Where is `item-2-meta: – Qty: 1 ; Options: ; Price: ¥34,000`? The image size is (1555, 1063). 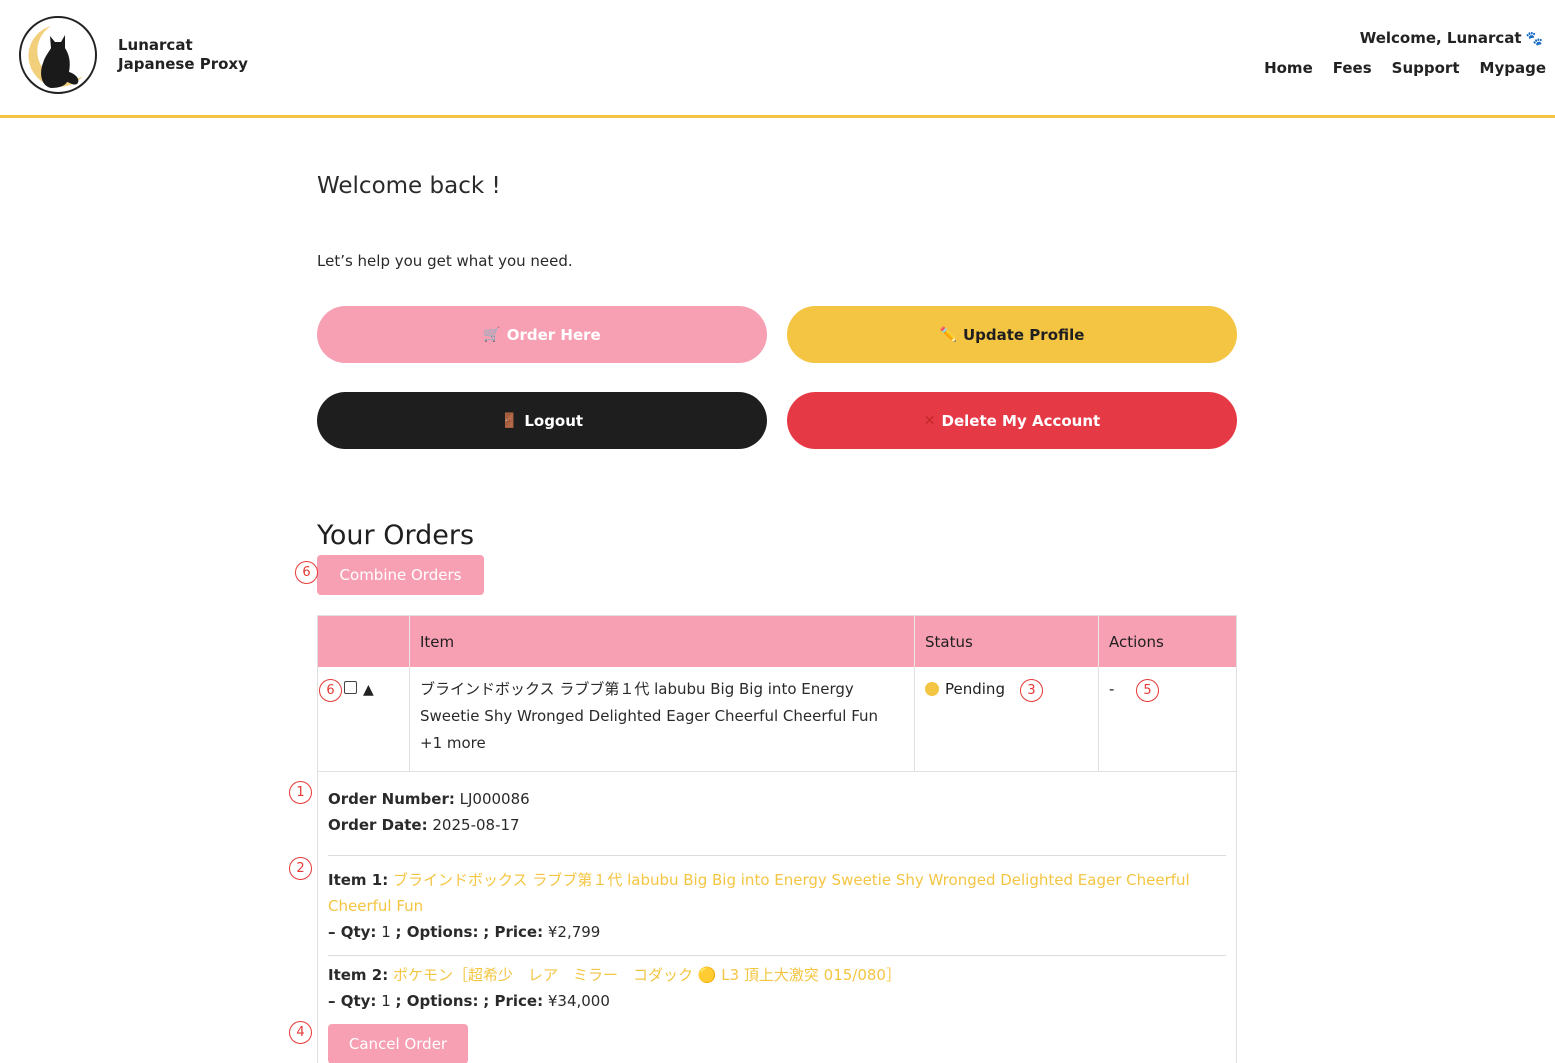
item-2-meta: – Qty: 1 ; Options: ; Price: ¥34,000 is located at coordinates (777, 1001).